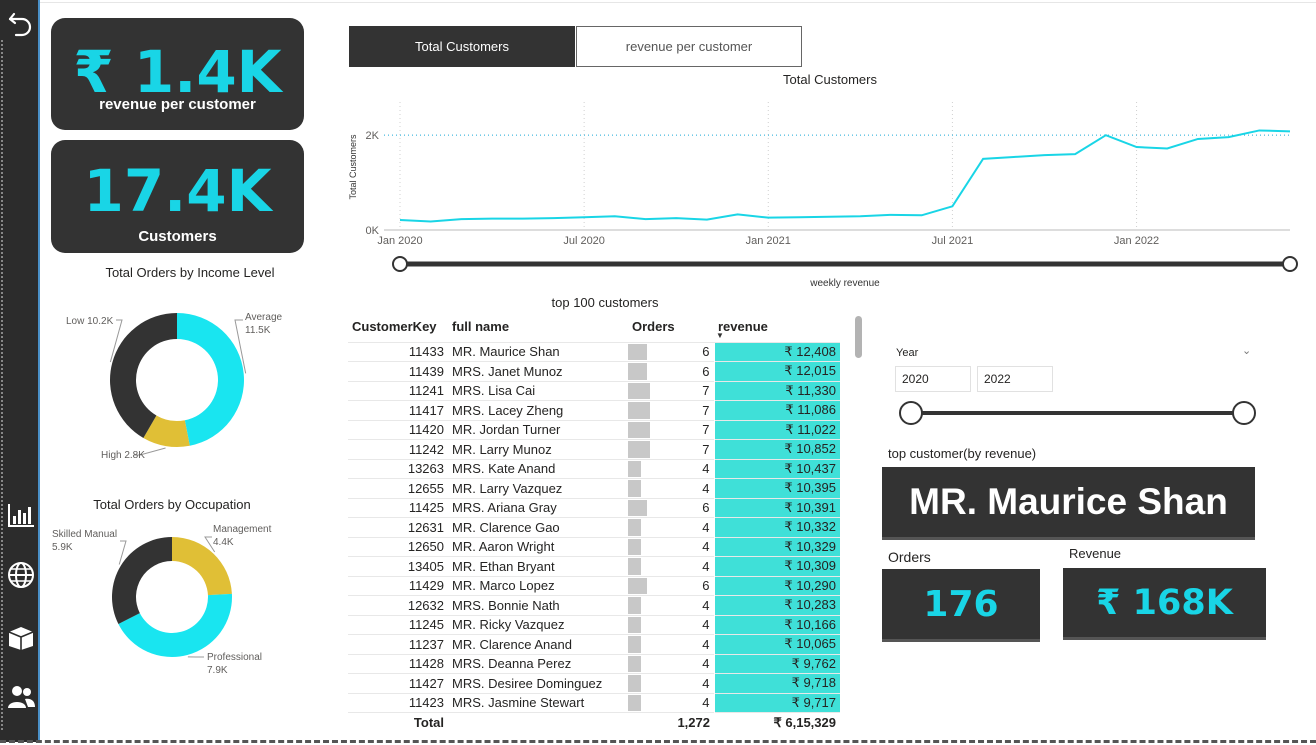  What do you see at coordinates (538, 624) in the screenshot?
I see `cell-full-name: MR. Ricky Vazquez` at bounding box center [538, 624].